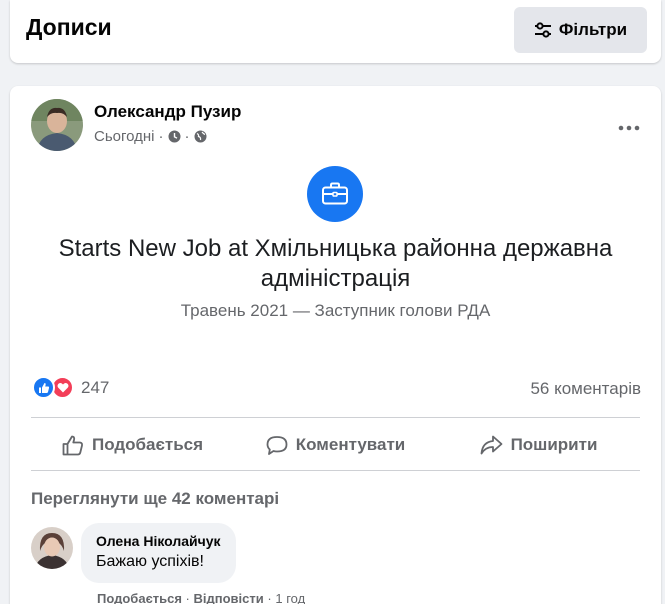 The width and height of the screenshot is (665, 604). What do you see at coordinates (491, 445) in the screenshot?
I see `share-icon` at bounding box center [491, 445].